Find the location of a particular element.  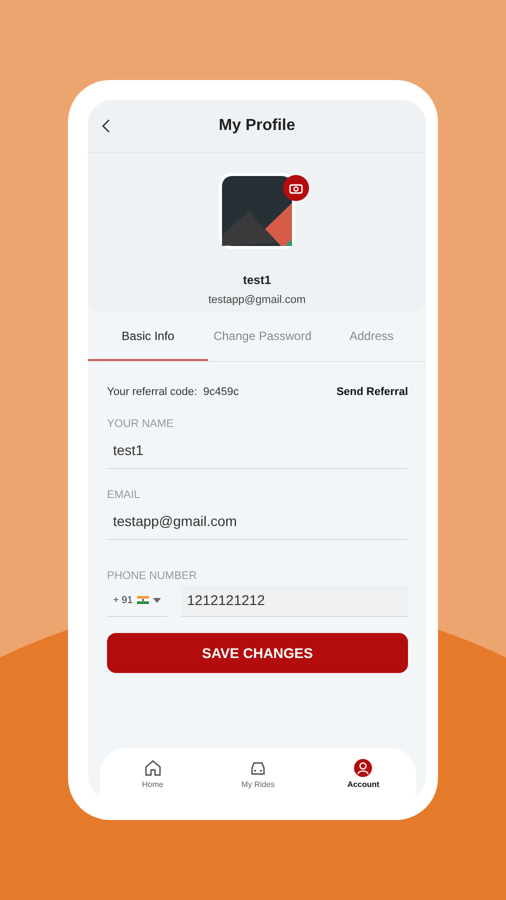

input-field: testapp@gmail.com is located at coordinates (257, 520).